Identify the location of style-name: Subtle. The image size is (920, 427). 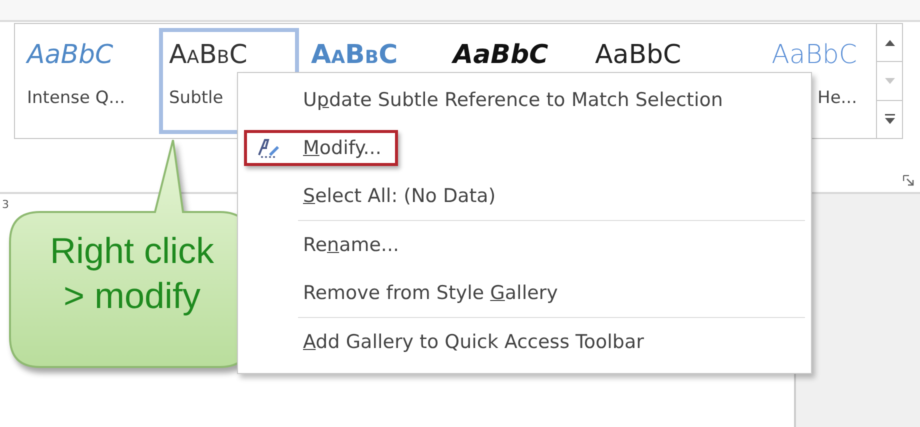
(196, 98).